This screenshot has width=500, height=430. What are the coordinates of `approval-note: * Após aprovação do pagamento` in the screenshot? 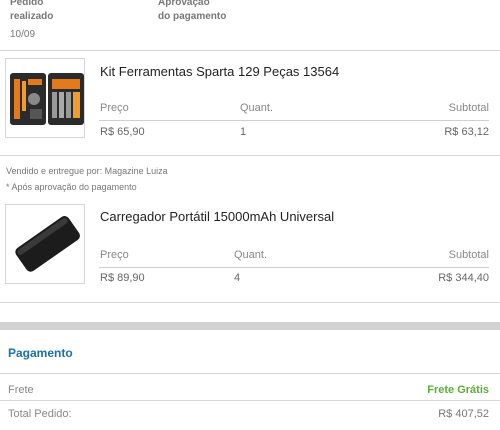 It's located at (71, 187).